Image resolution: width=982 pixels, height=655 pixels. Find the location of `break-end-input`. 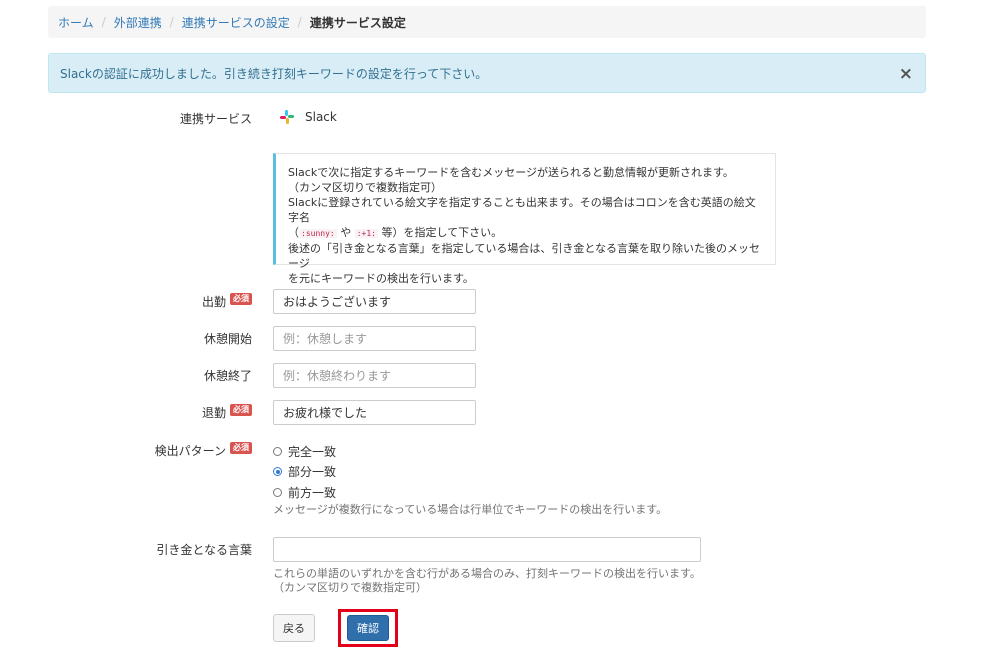

break-end-input is located at coordinates (374, 375).